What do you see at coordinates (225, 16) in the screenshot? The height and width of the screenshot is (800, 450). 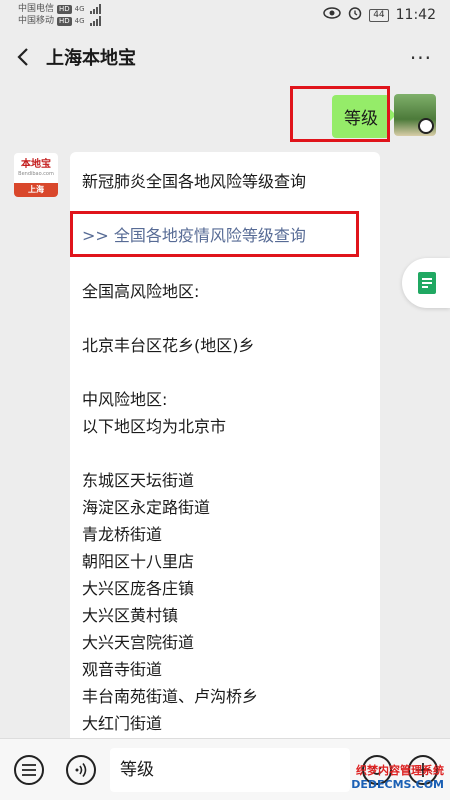 I see `status-bar: 中国电信 HD 4G 中国移动 HD 4G 44 11:42` at bounding box center [225, 16].